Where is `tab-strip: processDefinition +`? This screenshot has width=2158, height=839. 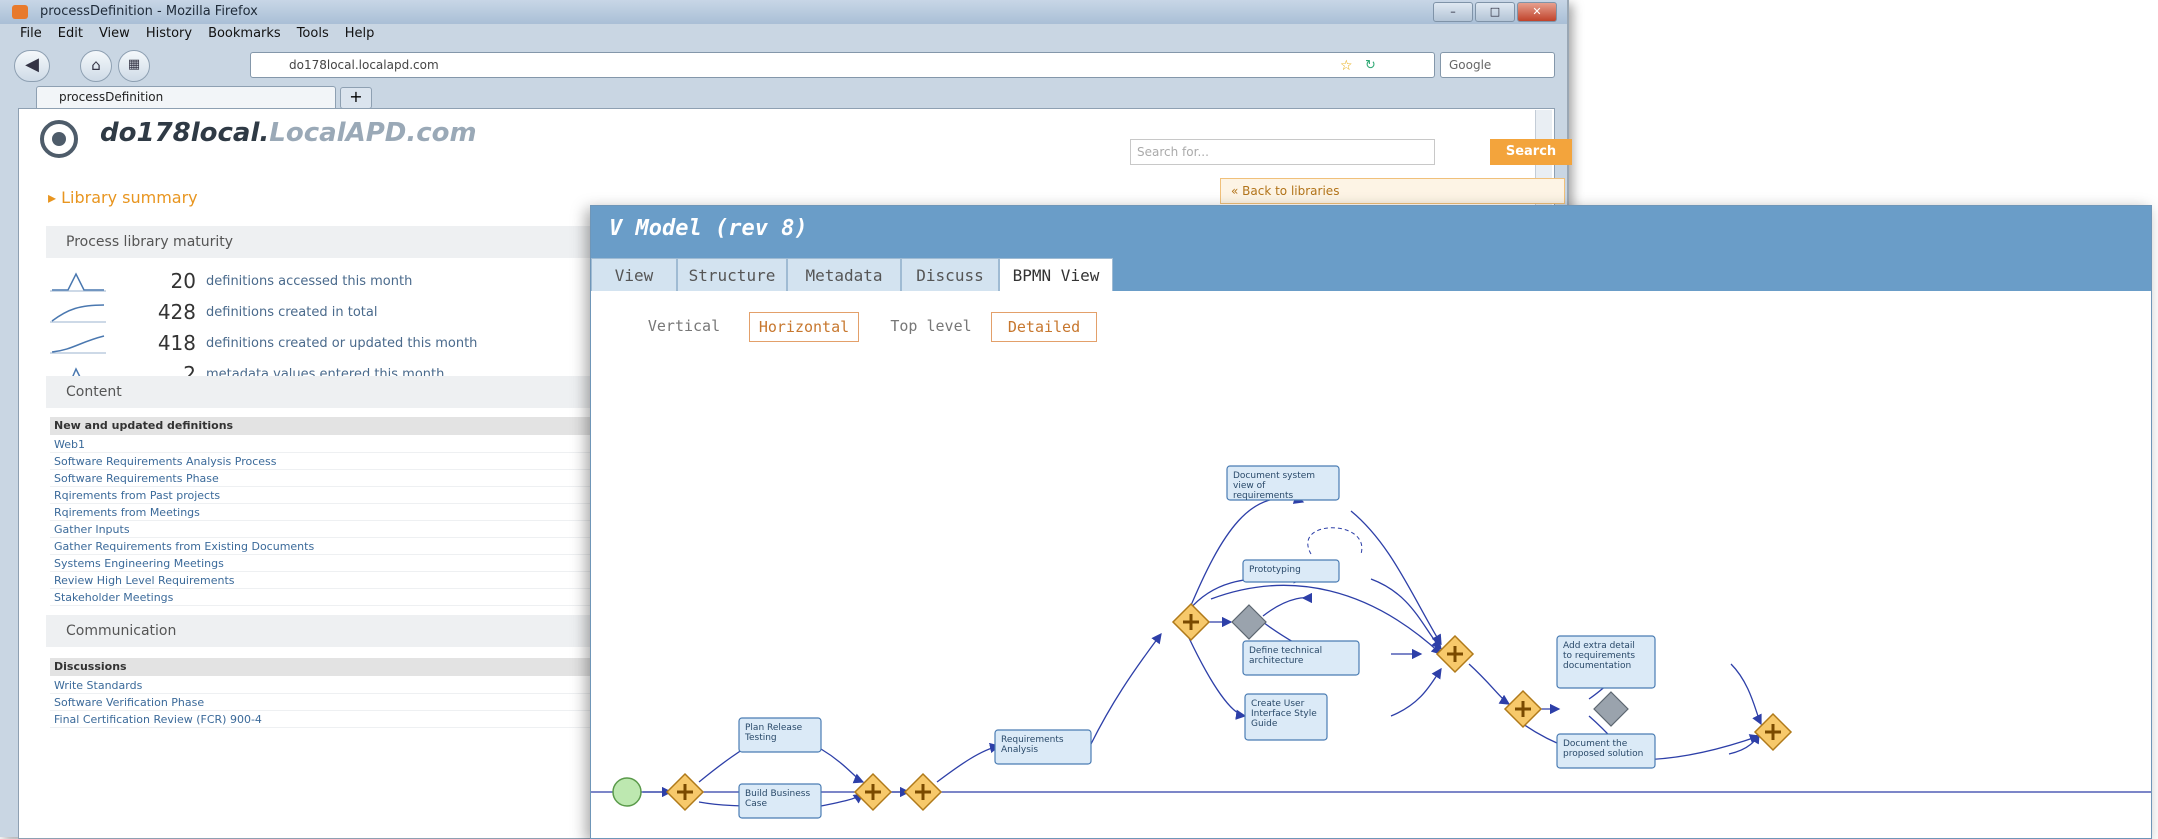 tab-strip: processDefinition + is located at coordinates (783, 97).